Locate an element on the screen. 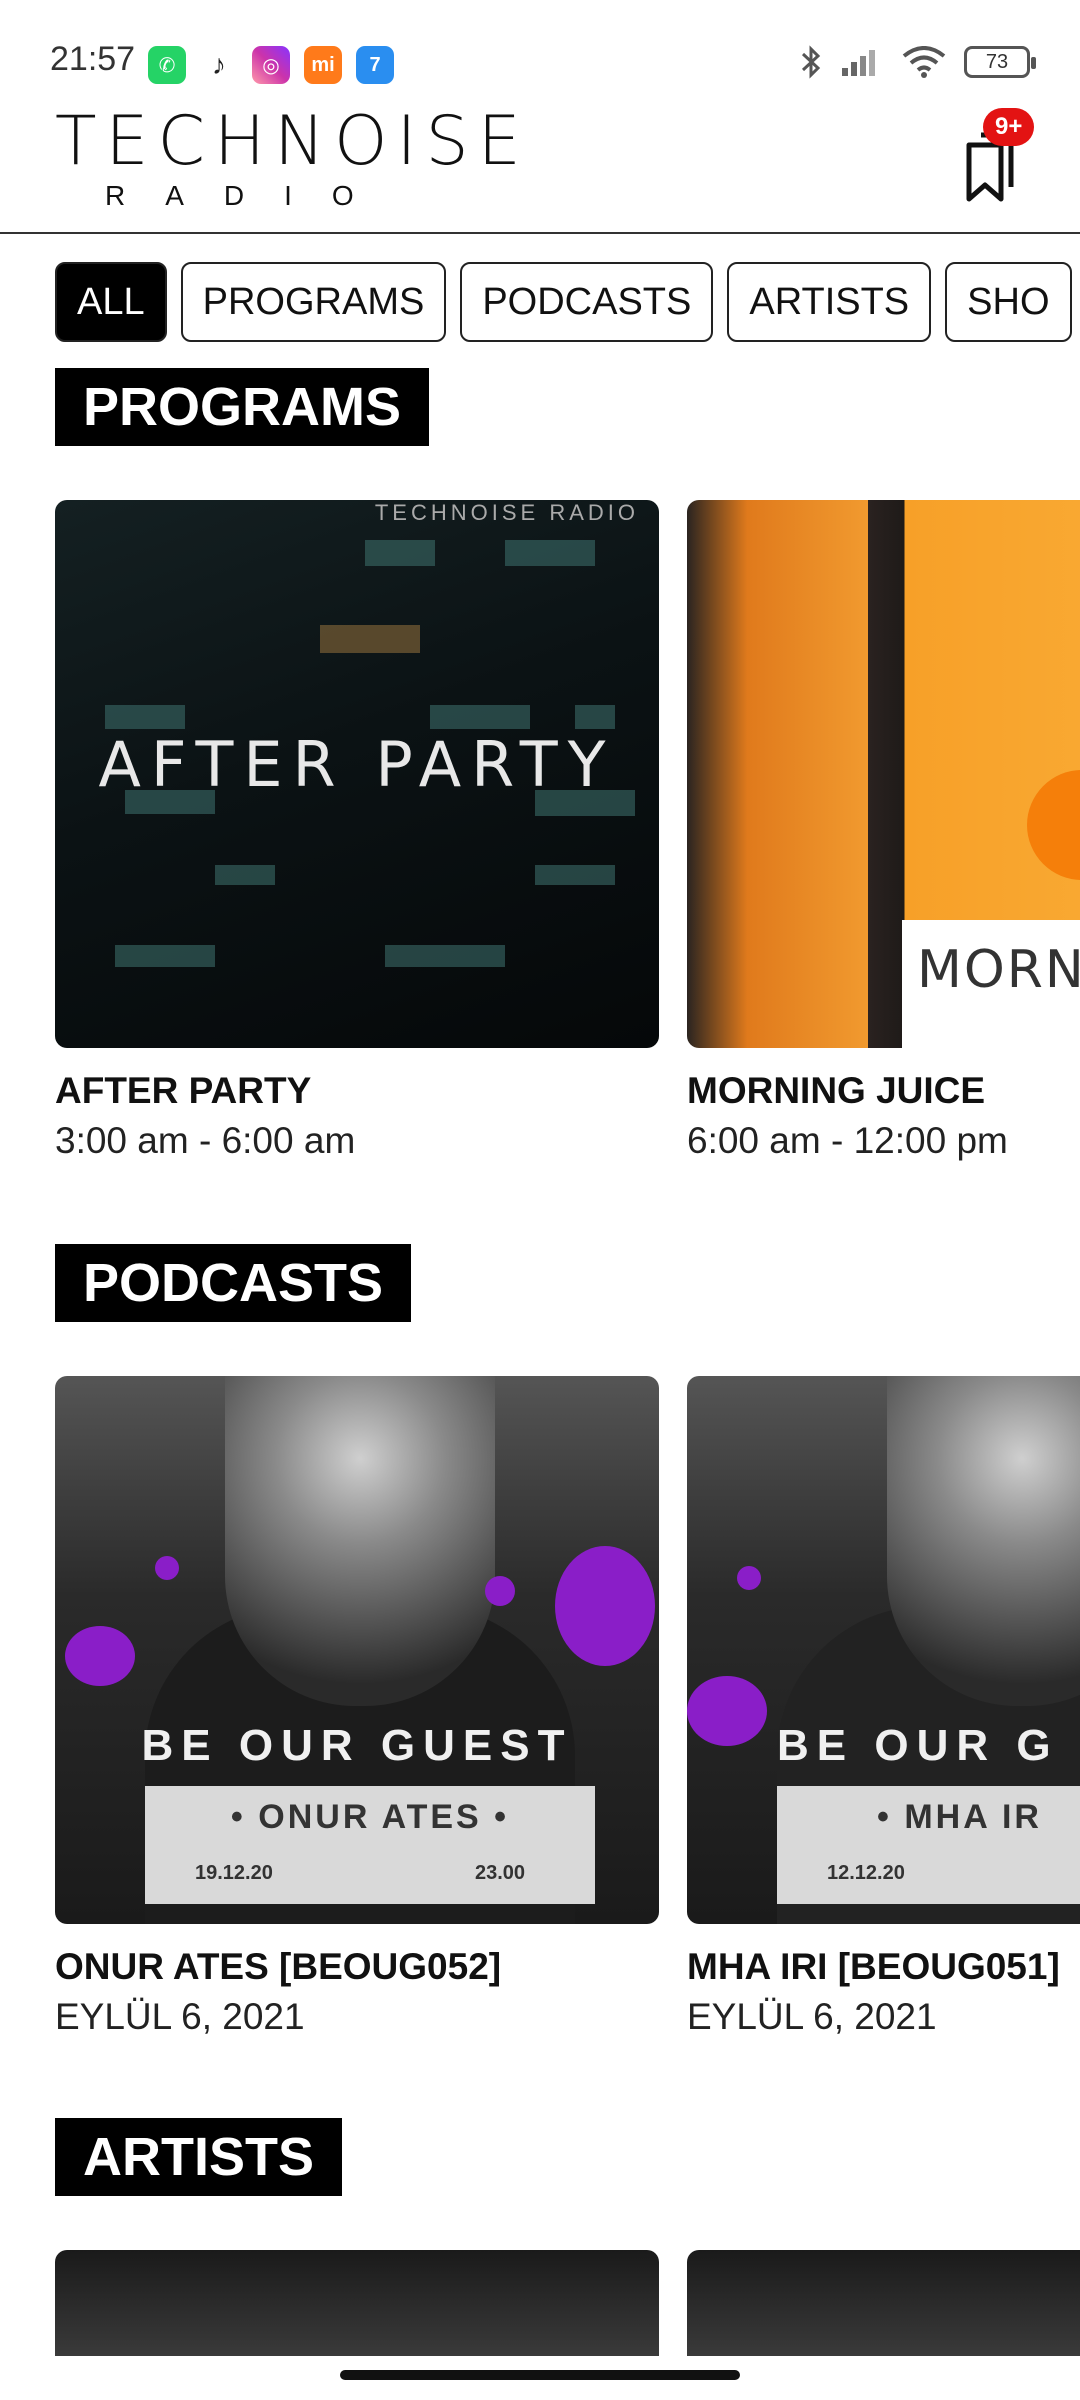 The height and width of the screenshot is (2400, 1080). artists-section-title: ARTISTS is located at coordinates (199, 2157).